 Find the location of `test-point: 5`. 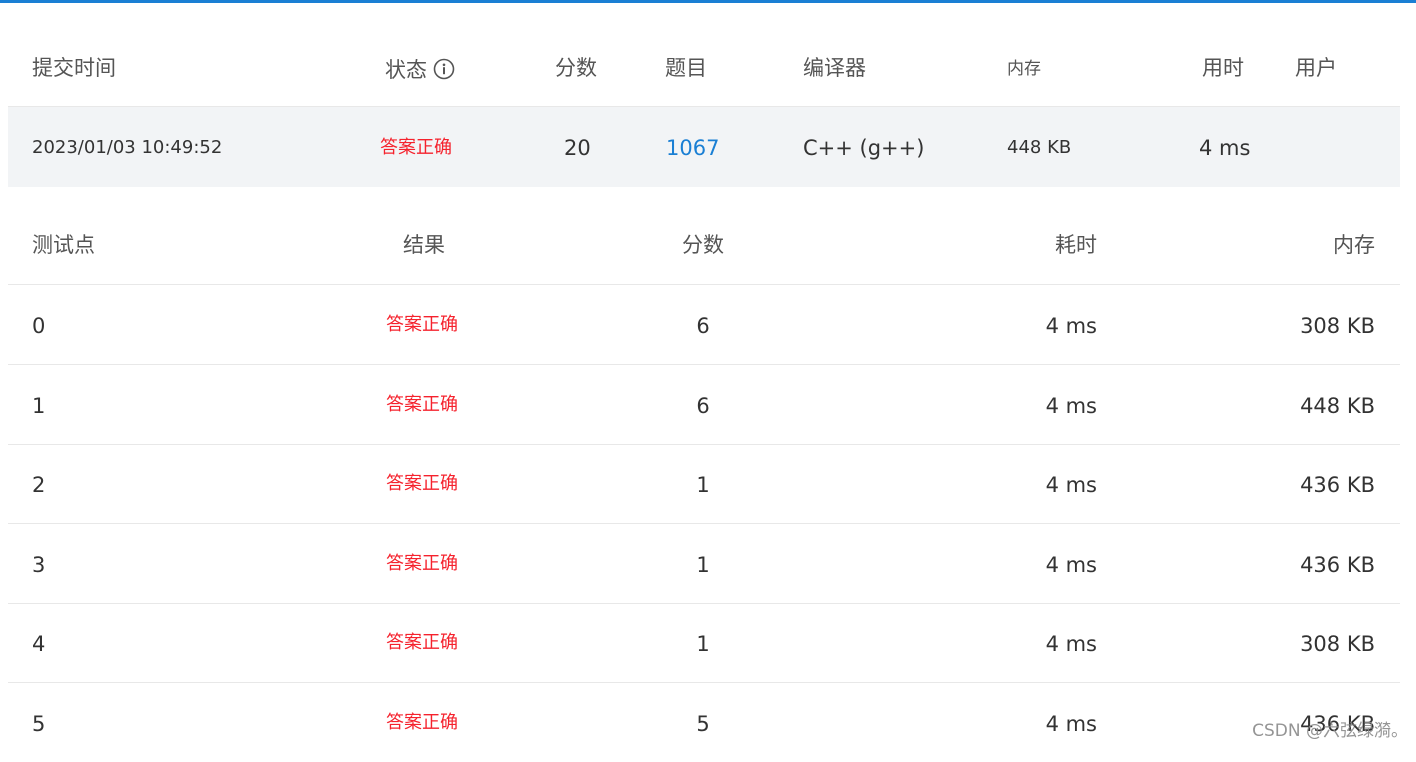

test-point: 5 is located at coordinates (39, 724).